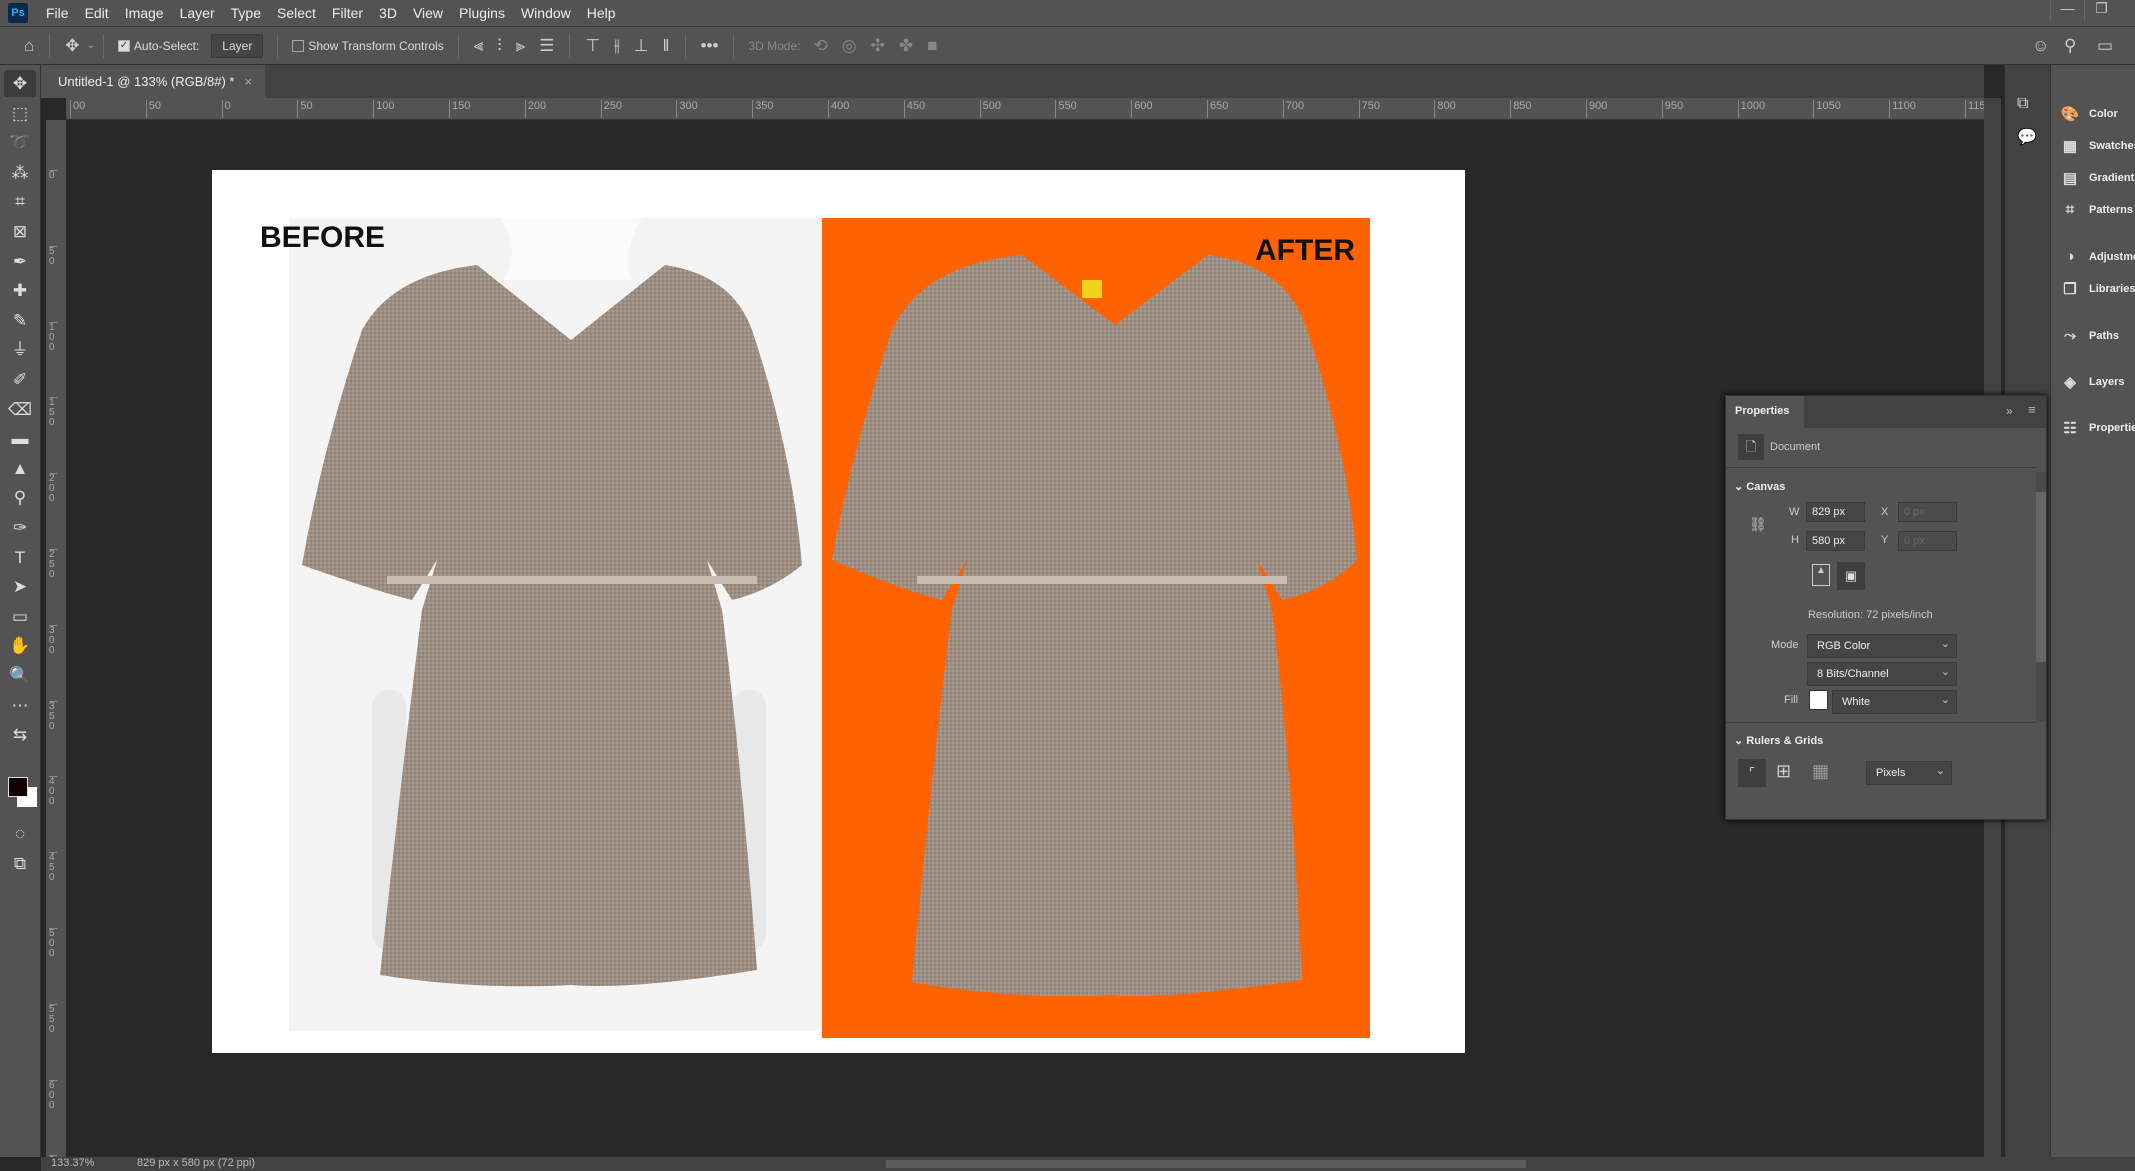 The height and width of the screenshot is (1171, 2135). I want to click on ruler-units-select: Pixels, so click(1909, 773).